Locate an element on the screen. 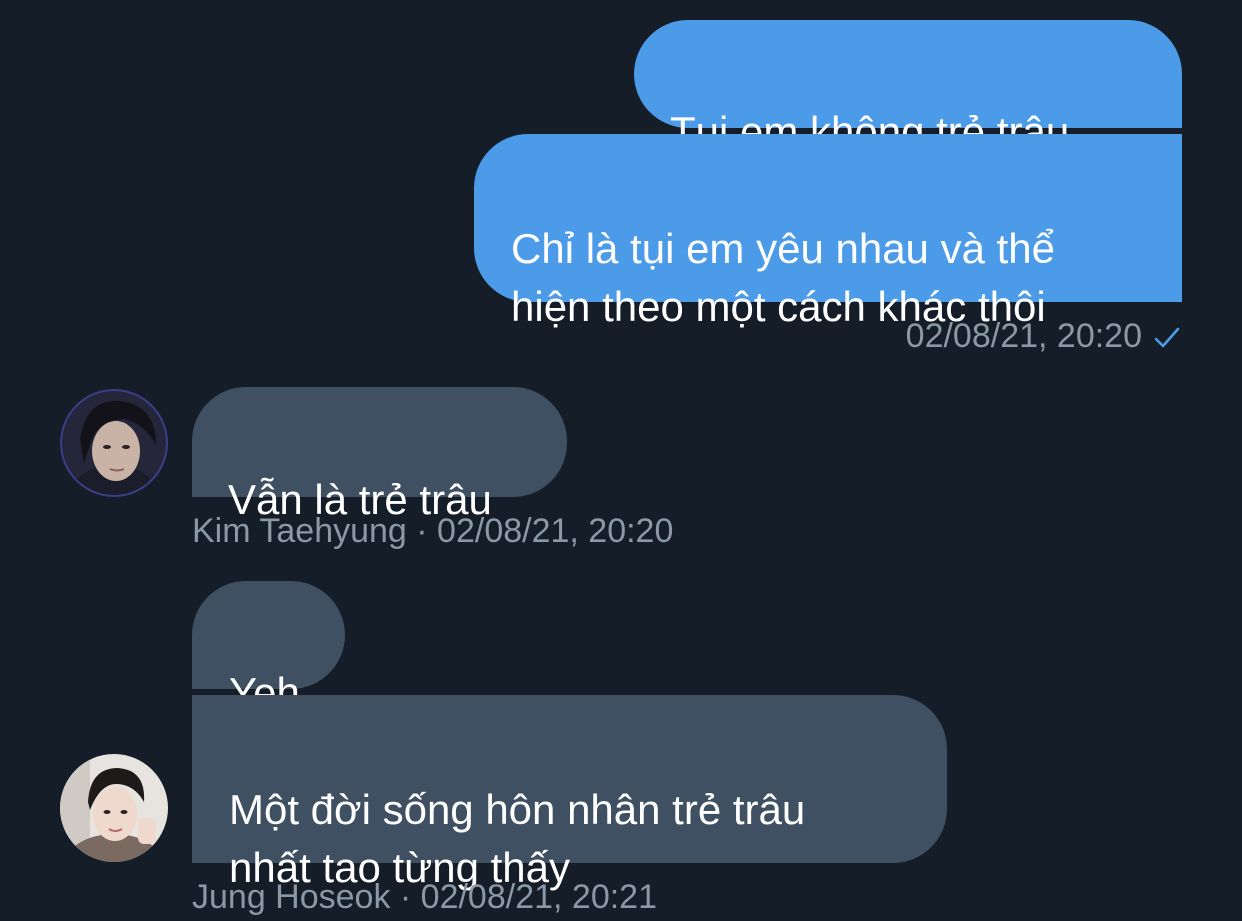  message-timestamp: 02/08/21, 20:20 is located at coordinates (1023, 336).